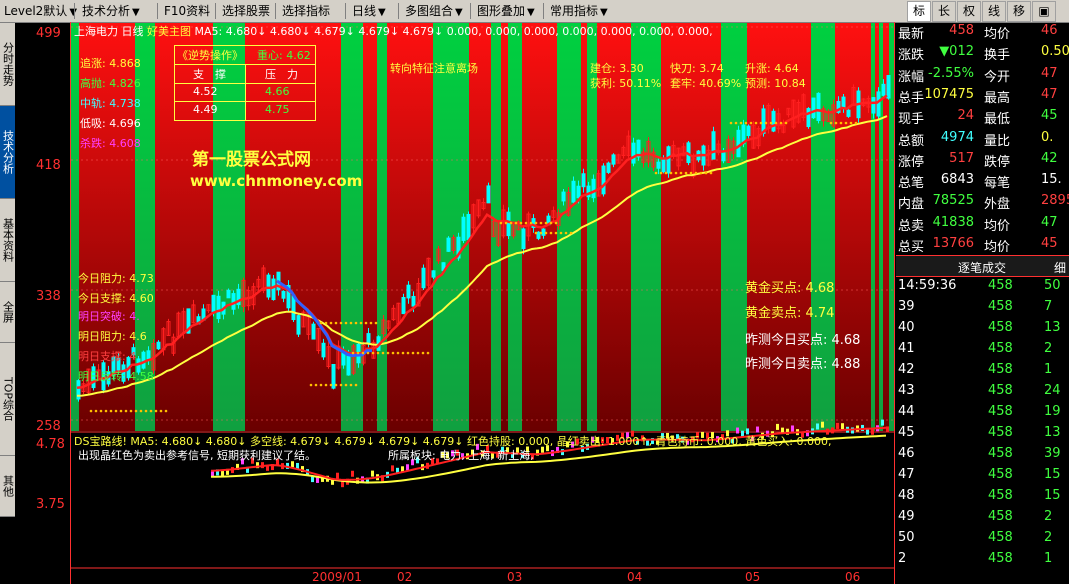 Image resolution: width=1069 pixels, height=584 pixels. Describe the element at coordinates (790, 288) in the screenshot. I see `gold-buy: 黄金买点: 4.68` at that location.